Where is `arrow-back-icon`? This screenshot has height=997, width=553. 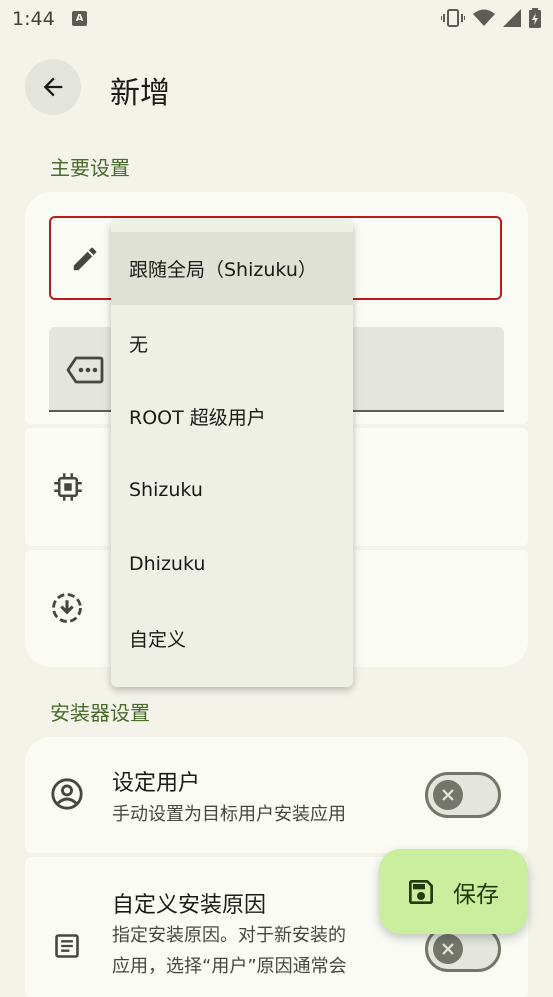 arrow-back-icon is located at coordinates (53, 87).